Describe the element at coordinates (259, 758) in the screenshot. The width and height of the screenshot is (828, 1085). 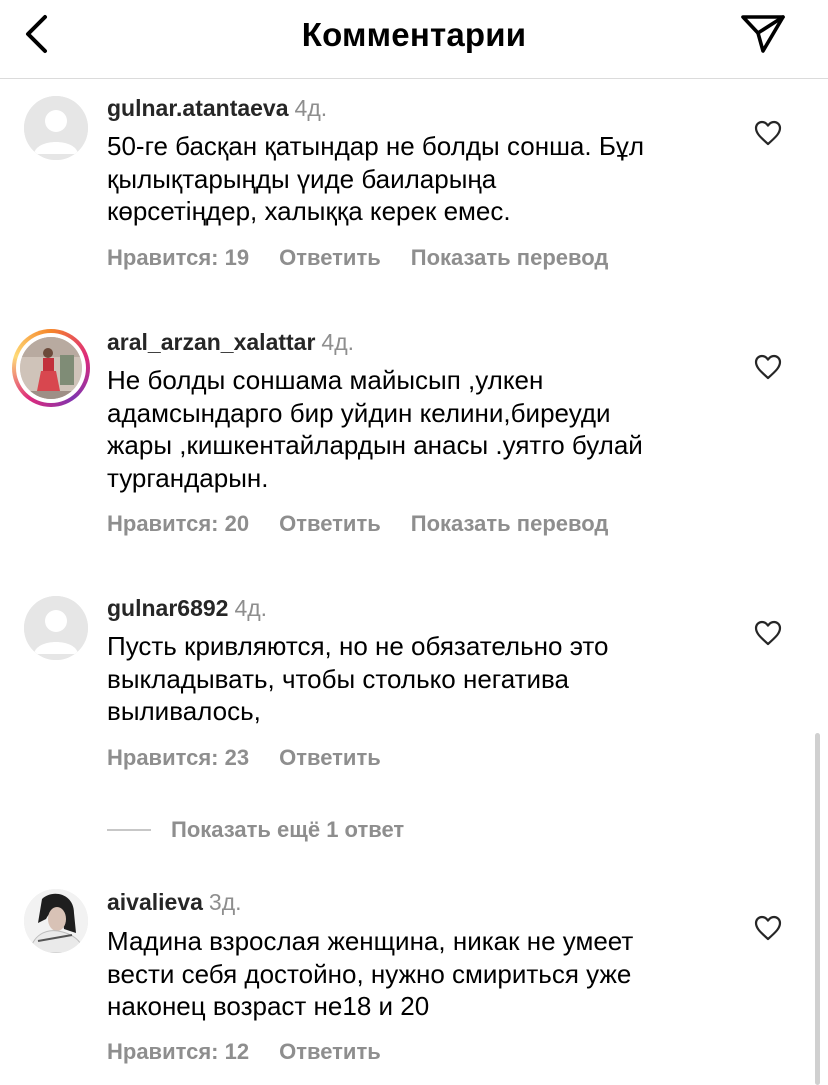
I see `comment-actions: Нравится: 23 Ответить` at that location.